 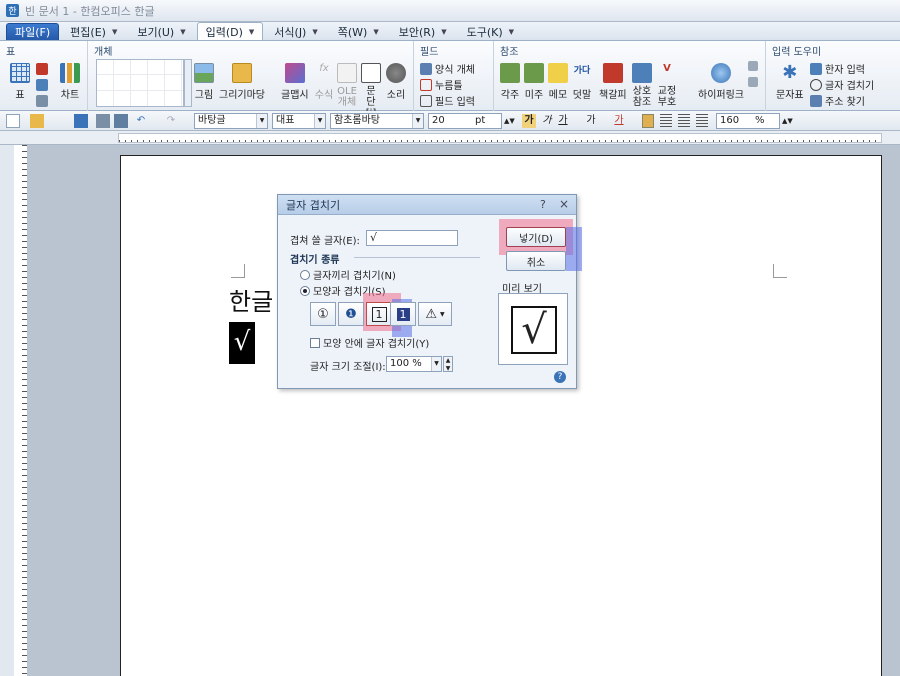 What do you see at coordinates (529, 121) in the screenshot?
I see `bold-icon: 가` at bounding box center [529, 121].